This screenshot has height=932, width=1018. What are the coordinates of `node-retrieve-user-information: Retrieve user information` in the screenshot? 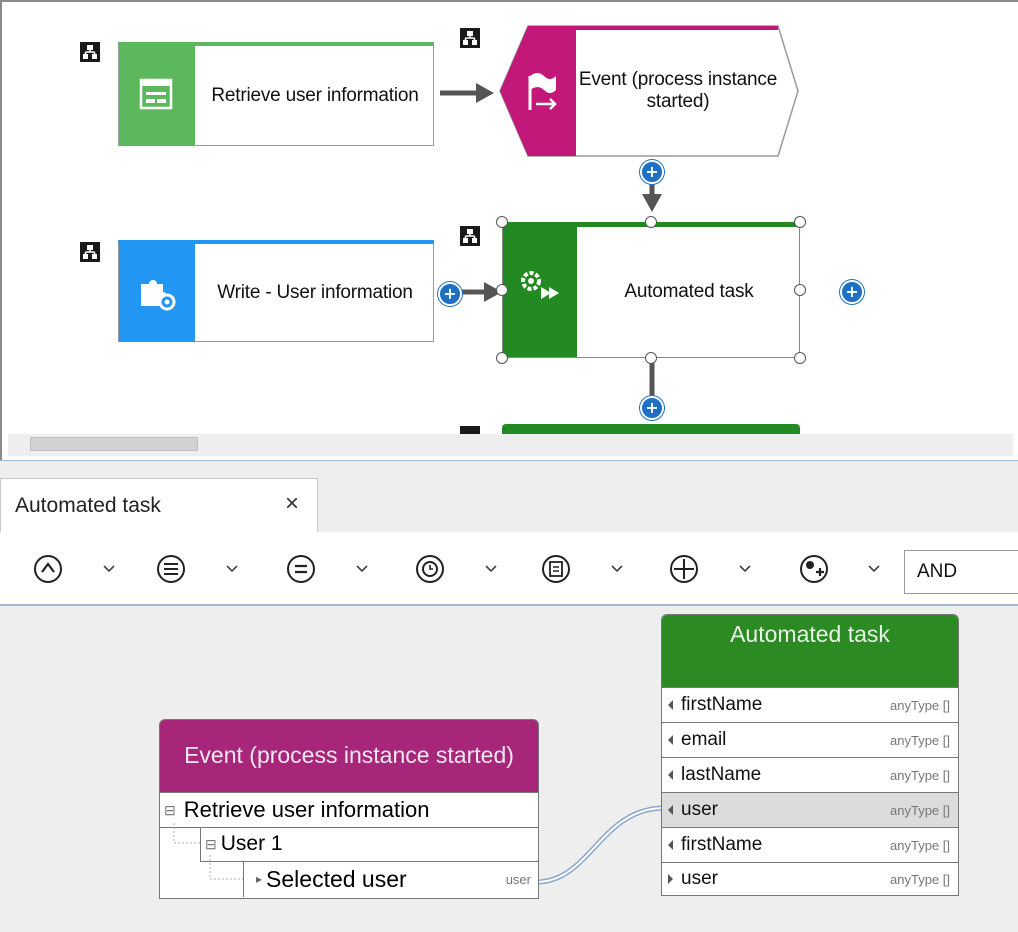 It's located at (276, 94).